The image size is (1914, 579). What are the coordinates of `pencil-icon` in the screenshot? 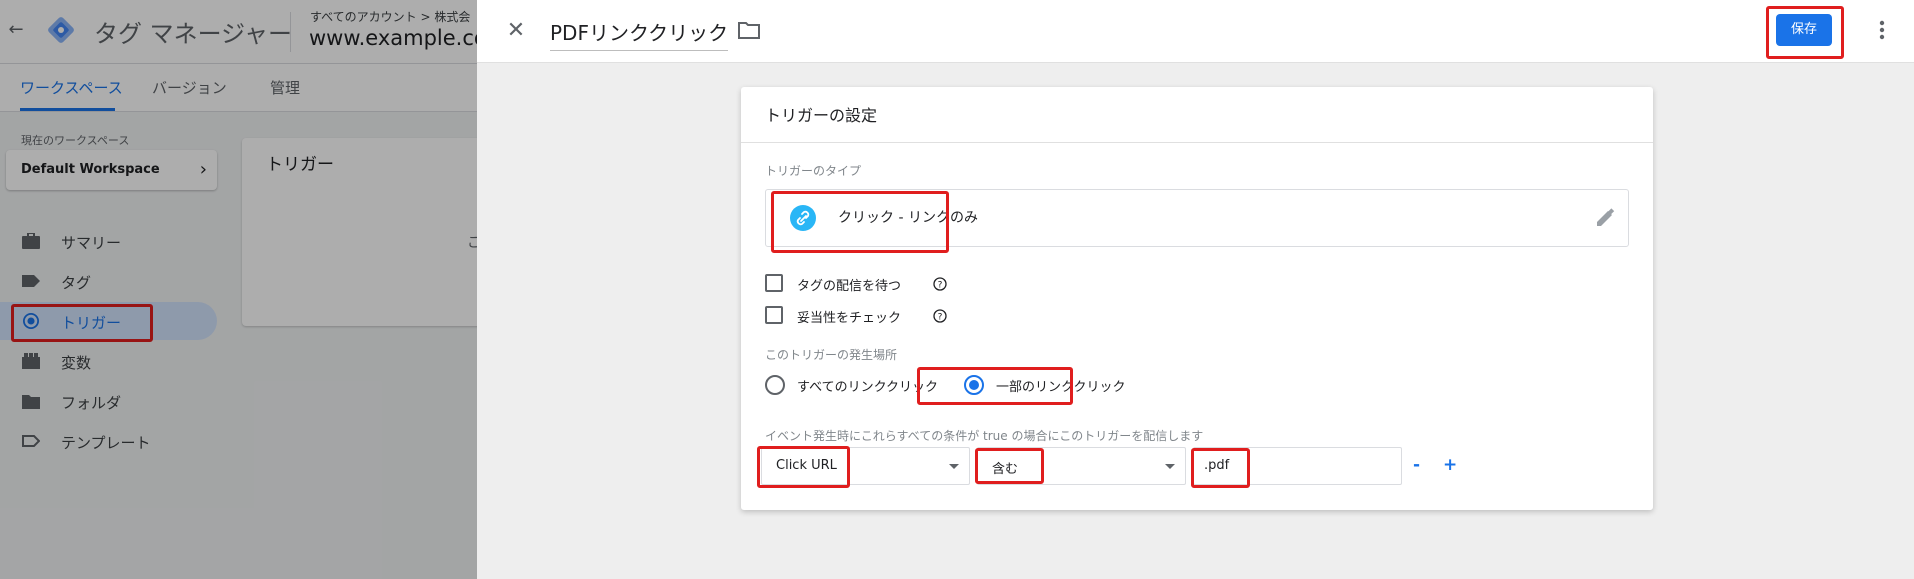 It's located at (1605, 218).